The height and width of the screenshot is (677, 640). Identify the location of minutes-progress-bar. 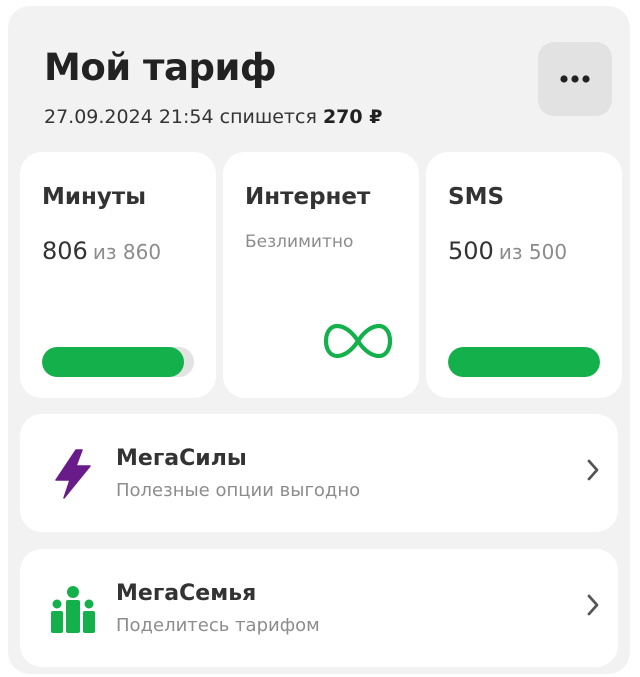
(118, 362).